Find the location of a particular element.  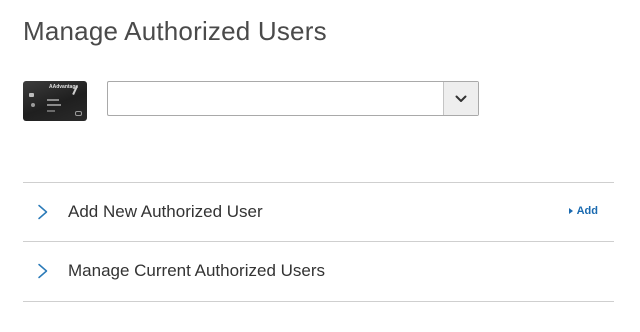

manage-current-authorized-users-label: Manage Current Authorized Users is located at coordinates (197, 270).